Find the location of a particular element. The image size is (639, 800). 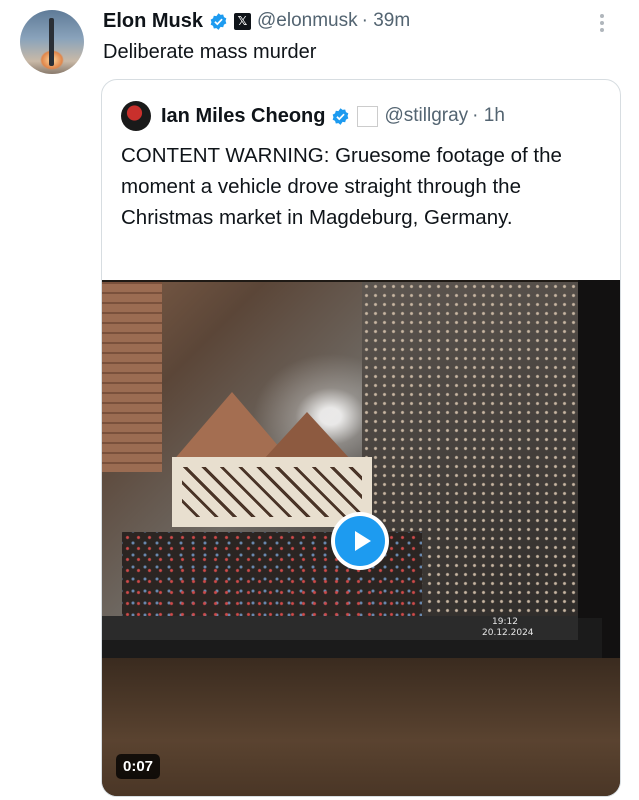

market-stall is located at coordinates (132, 377).